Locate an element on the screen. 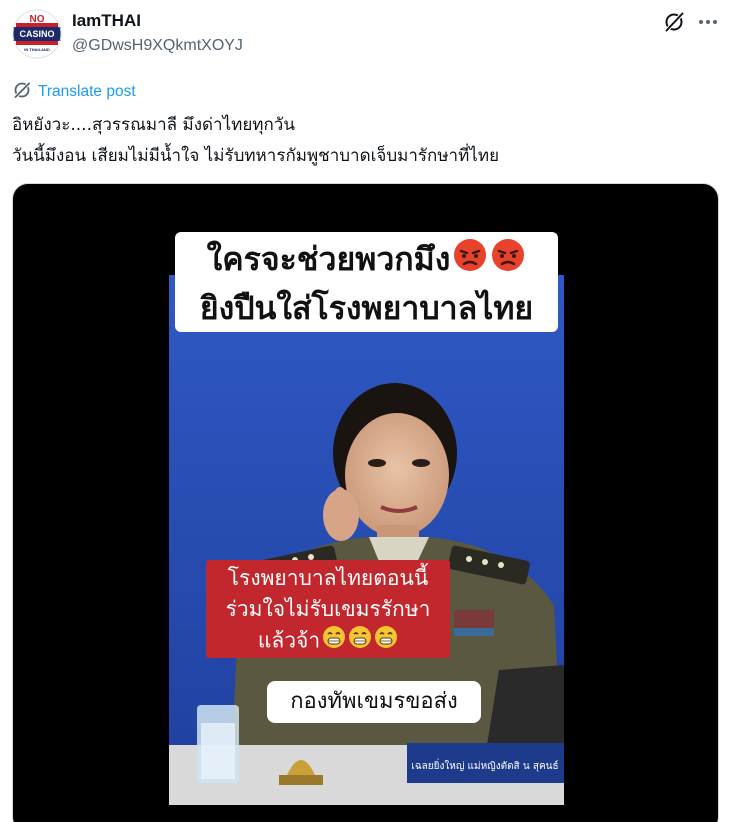  translate-label: Translate post is located at coordinates (87, 91).